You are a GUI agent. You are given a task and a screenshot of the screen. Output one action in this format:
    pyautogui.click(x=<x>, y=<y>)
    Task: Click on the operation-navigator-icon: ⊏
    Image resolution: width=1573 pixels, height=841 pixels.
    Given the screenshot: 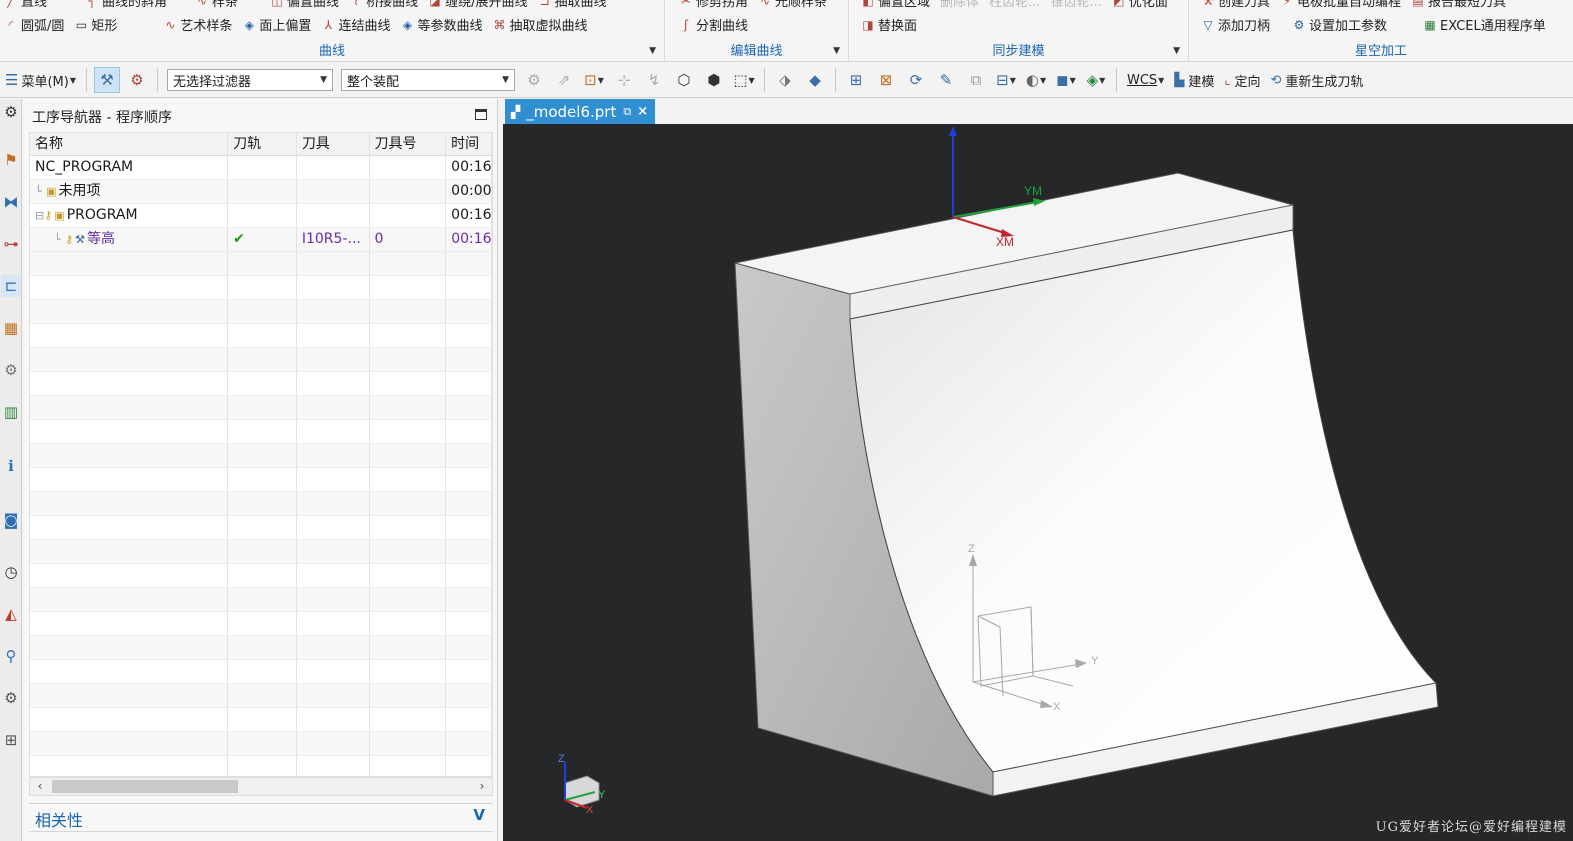 What is the action you would take?
    pyautogui.click(x=11, y=286)
    